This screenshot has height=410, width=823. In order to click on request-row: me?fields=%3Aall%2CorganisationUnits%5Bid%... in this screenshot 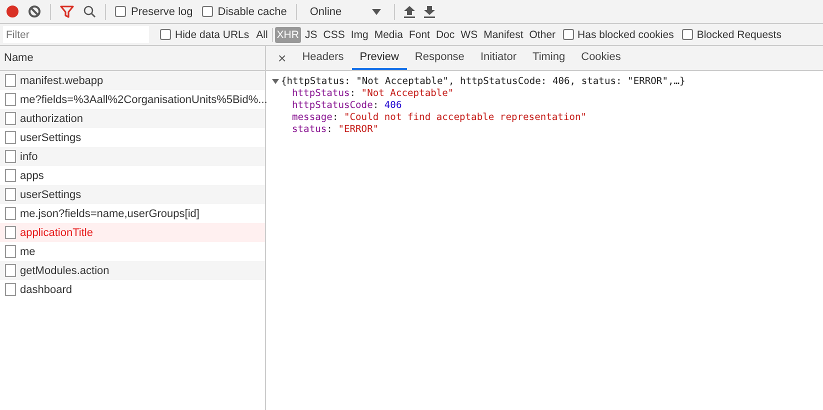, I will do `click(132, 99)`.